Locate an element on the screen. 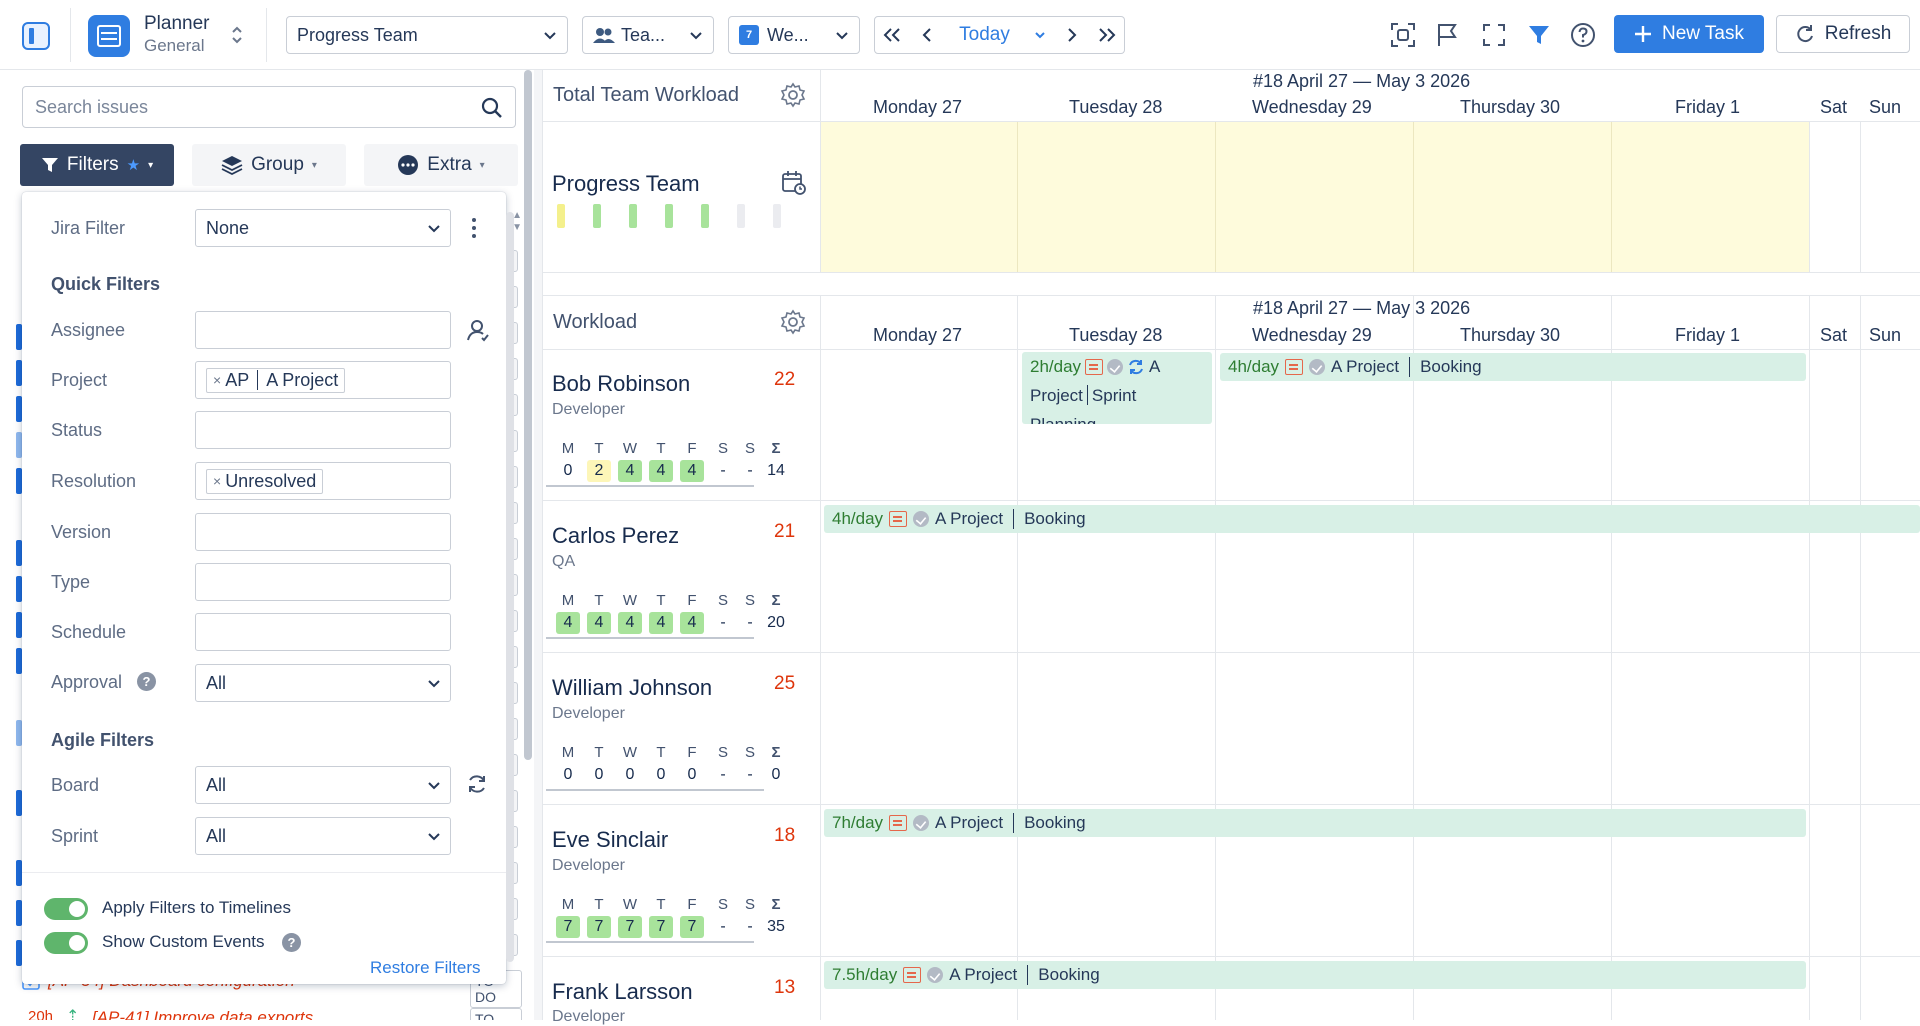  project-label: Project is located at coordinates (79, 380).